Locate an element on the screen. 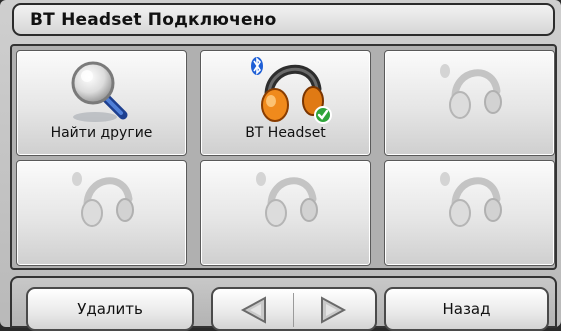  back-button: Назад is located at coordinates (466, 309).